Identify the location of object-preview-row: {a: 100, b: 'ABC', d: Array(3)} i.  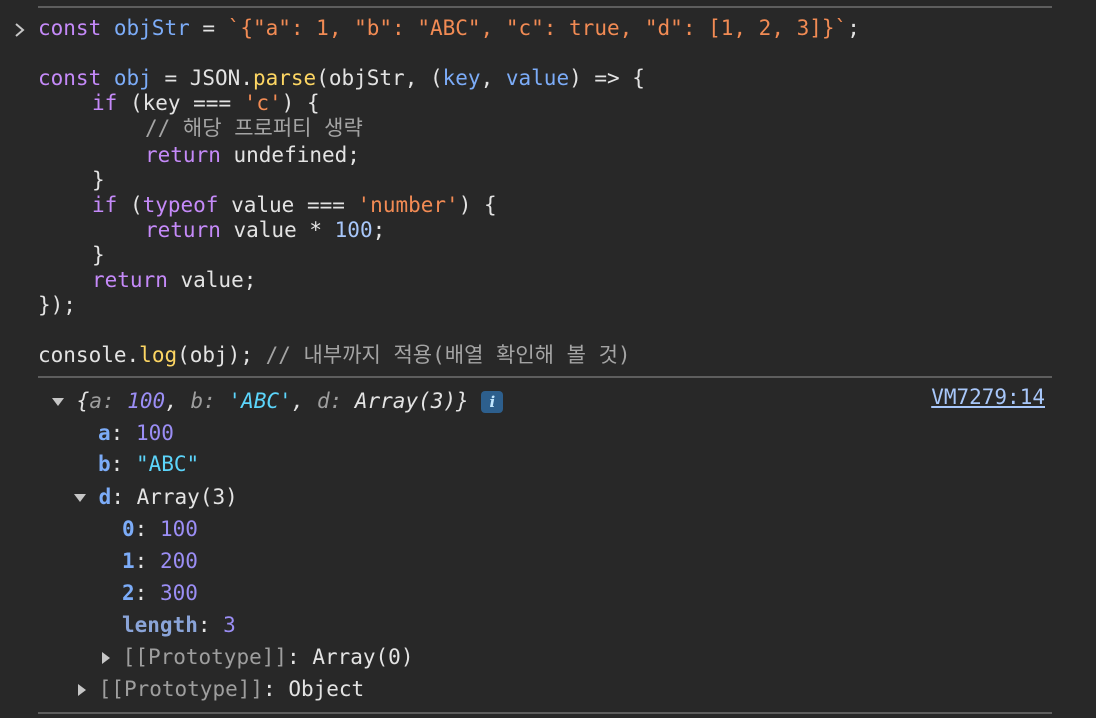
(278, 401).